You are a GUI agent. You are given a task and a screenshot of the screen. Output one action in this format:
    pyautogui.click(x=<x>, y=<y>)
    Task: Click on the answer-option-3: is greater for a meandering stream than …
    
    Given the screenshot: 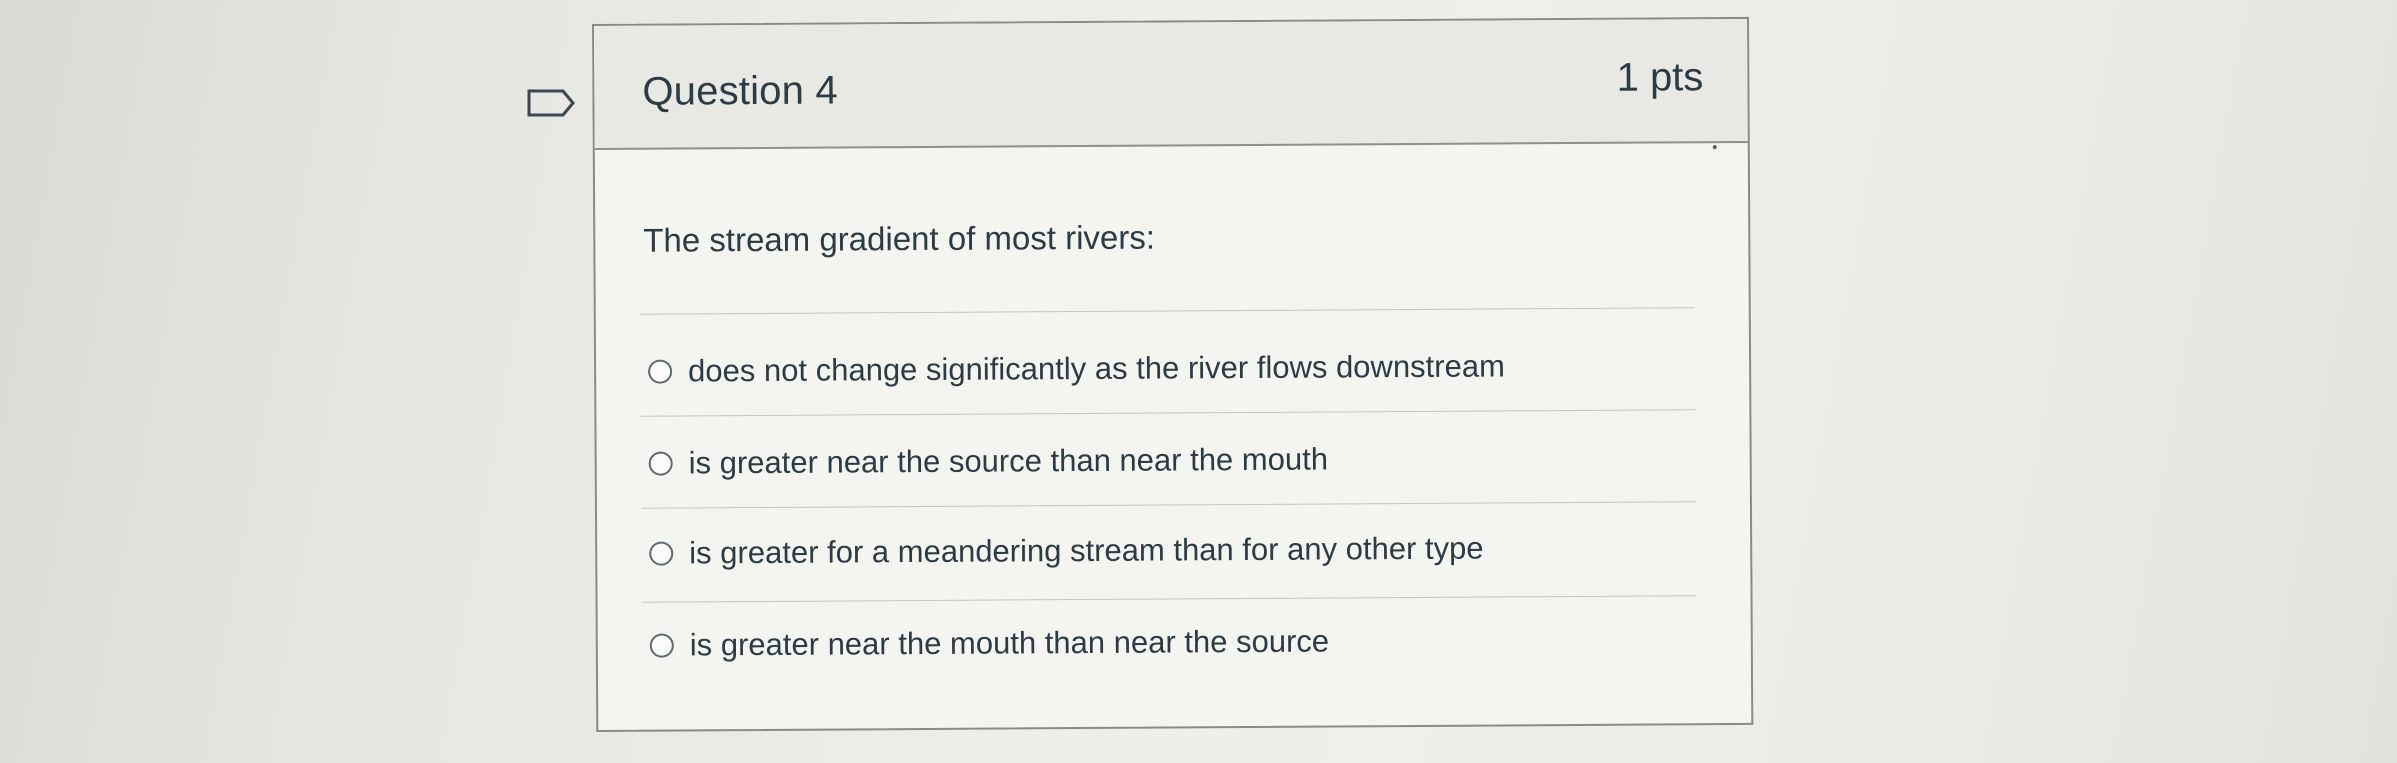 What is the action you would take?
    pyautogui.click(x=1066, y=551)
    